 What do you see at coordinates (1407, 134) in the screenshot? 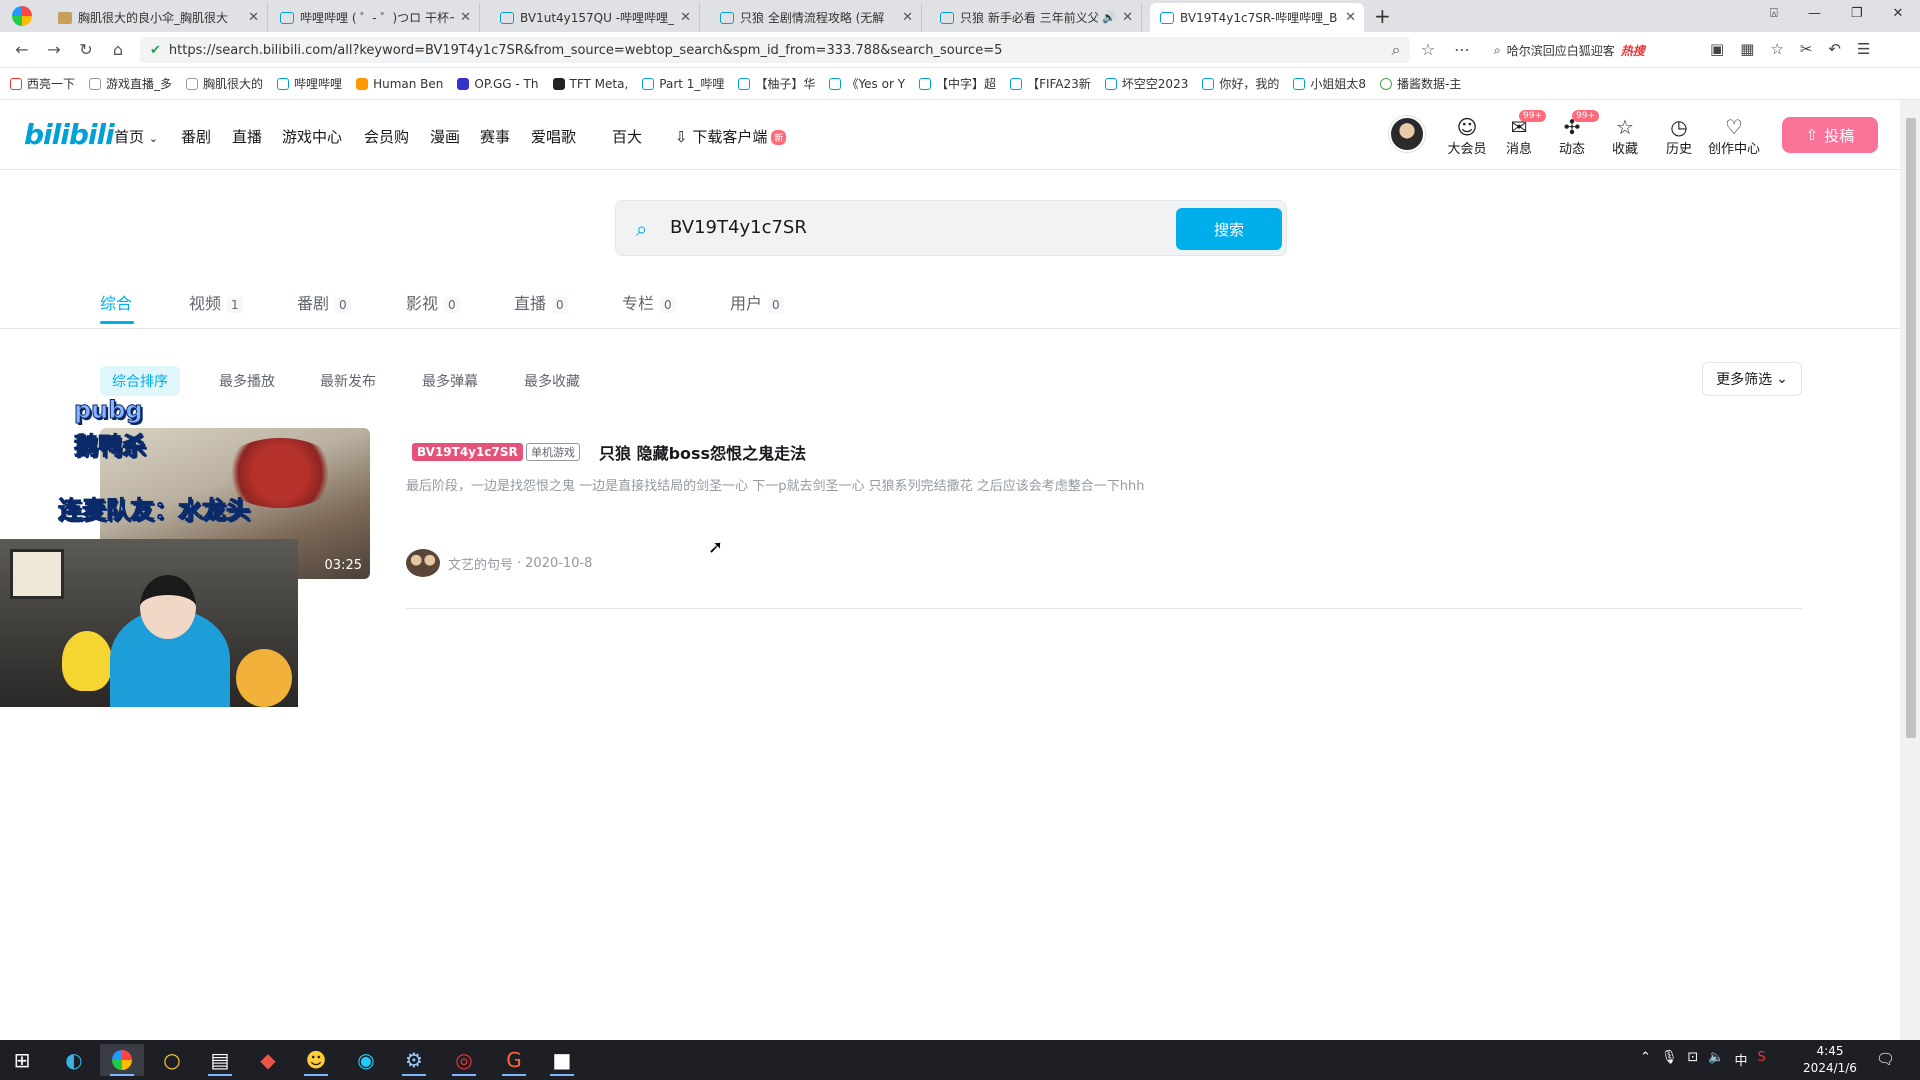
I see `avatar` at bounding box center [1407, 134].